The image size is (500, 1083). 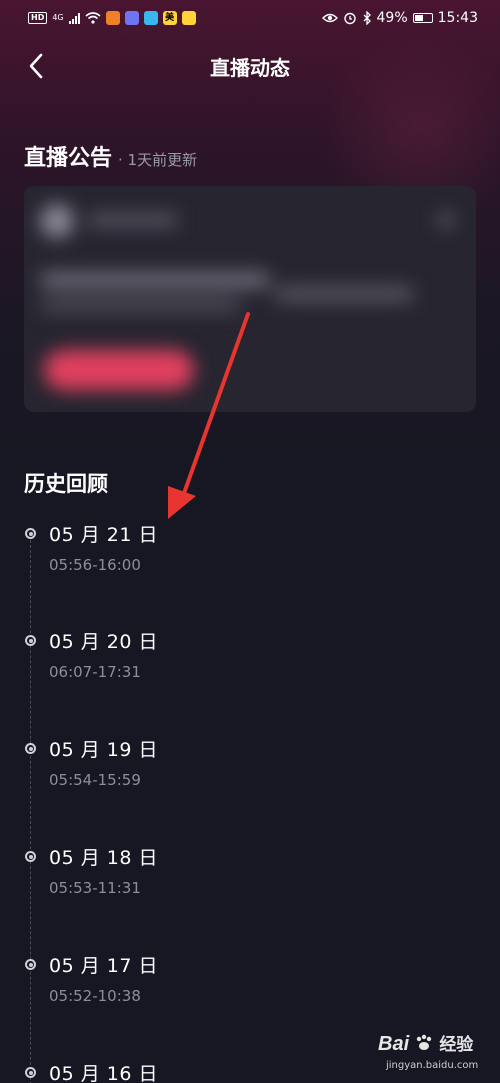 I want to click on paw-icon, so click(x=424, y=1042).